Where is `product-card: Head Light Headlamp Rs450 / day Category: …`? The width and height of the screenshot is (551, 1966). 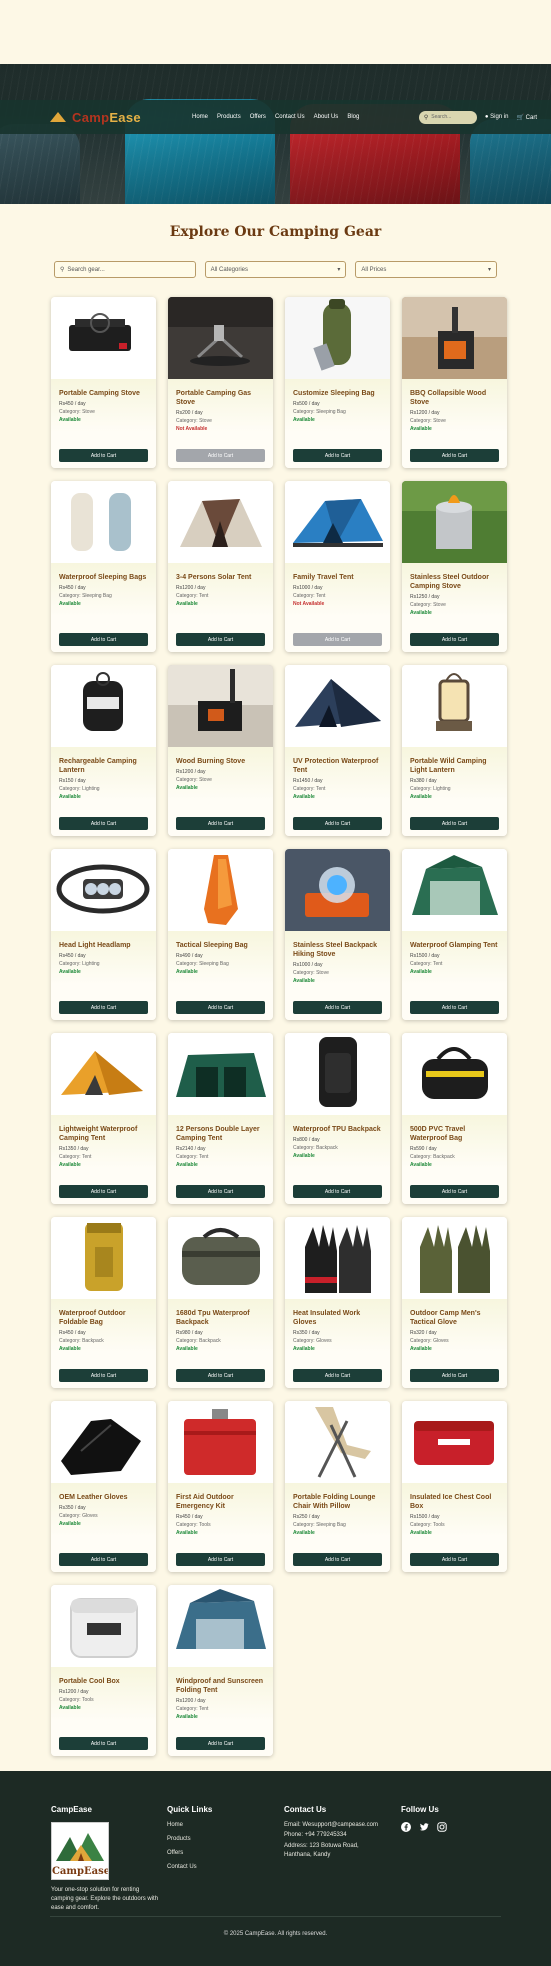 product-card: Head Light Headlamp Rs450 / day Category: … is located at coordinates (103, 934).